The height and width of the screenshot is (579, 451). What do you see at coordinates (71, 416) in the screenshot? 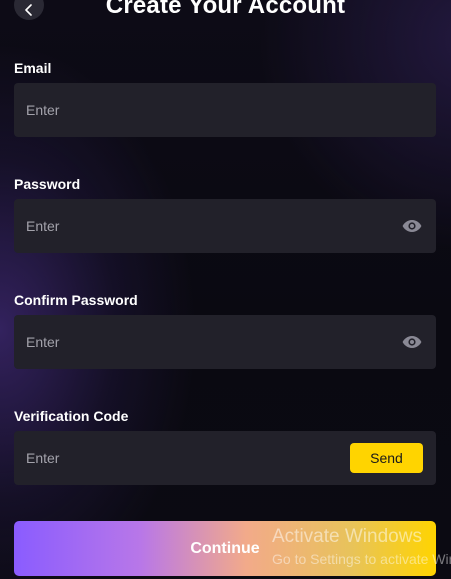
I see `verification-code-label: Verification Code` at bounding box center [71, 416].